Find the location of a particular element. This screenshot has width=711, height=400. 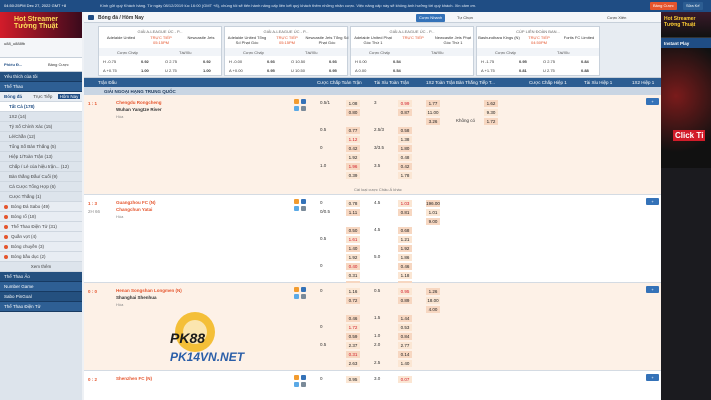

odds-button: 1.03 is located at coordinates (405, 203).